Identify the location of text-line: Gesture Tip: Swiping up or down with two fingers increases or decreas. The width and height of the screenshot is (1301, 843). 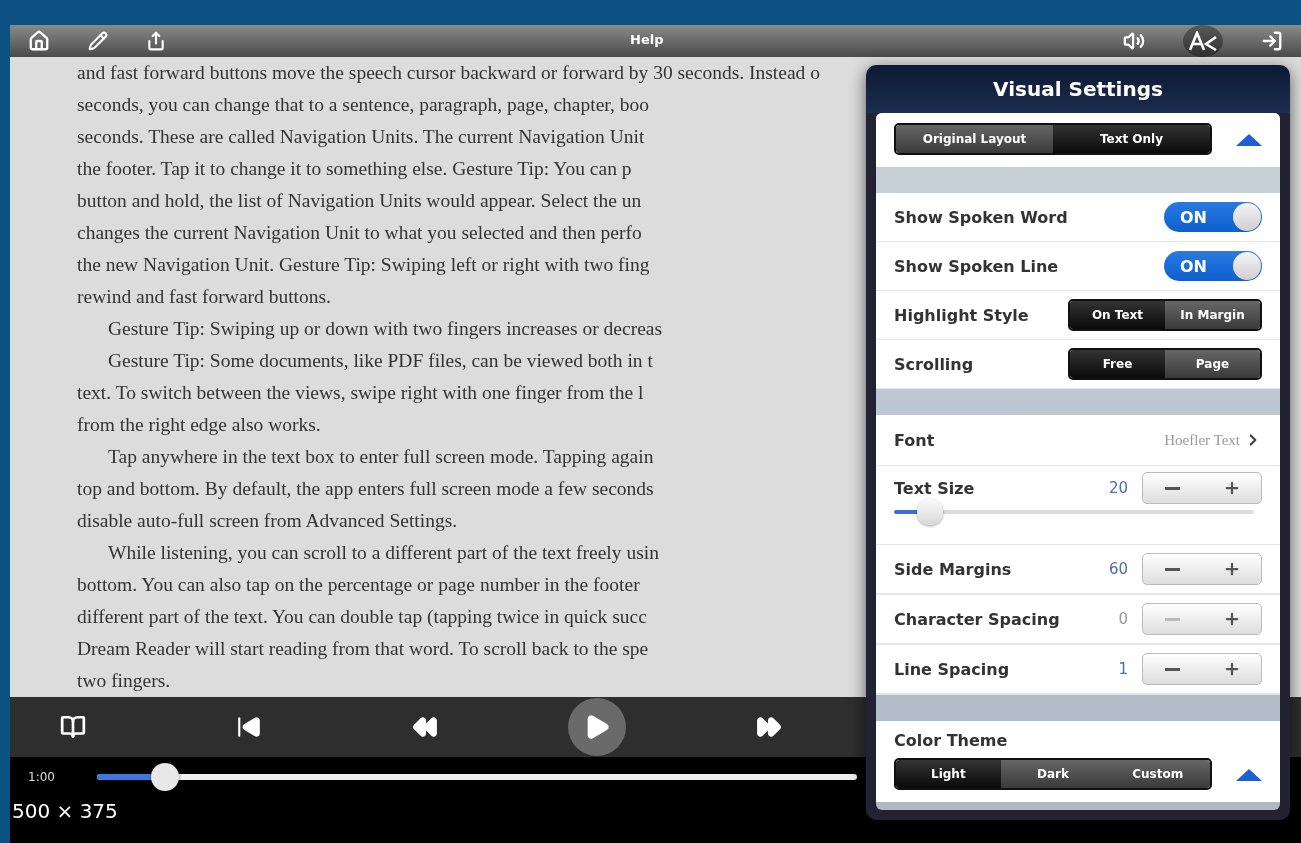
(385, 329).